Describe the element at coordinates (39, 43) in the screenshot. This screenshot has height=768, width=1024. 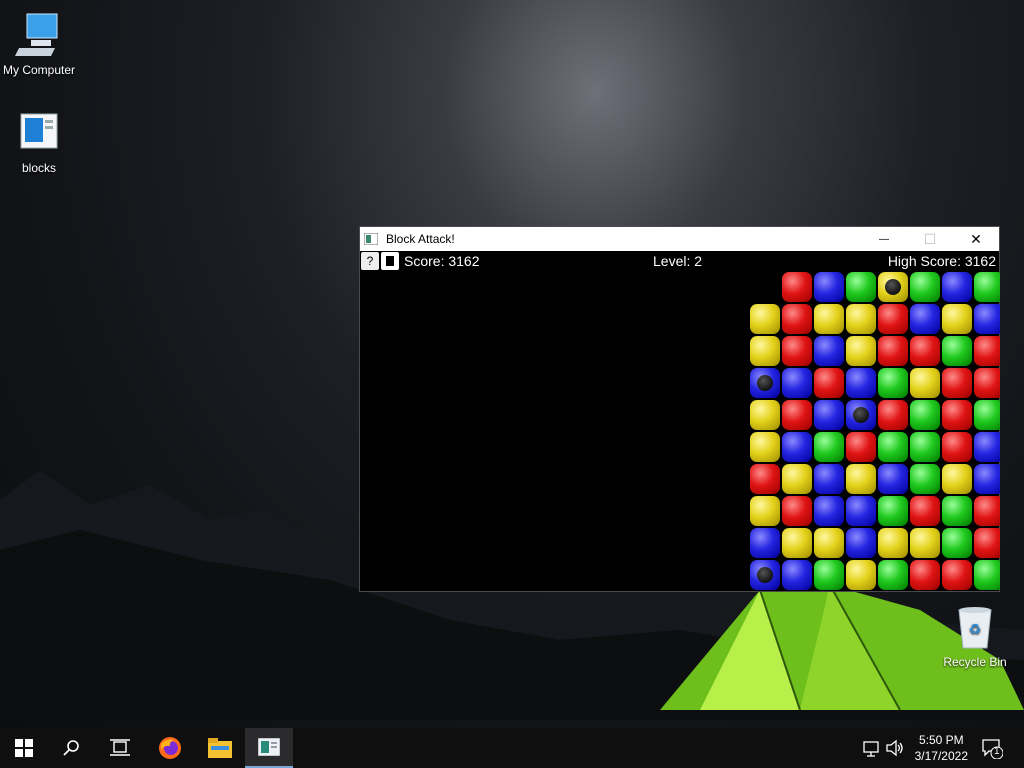
I see `desktop-icon-my-computer: My Computer` at that location.